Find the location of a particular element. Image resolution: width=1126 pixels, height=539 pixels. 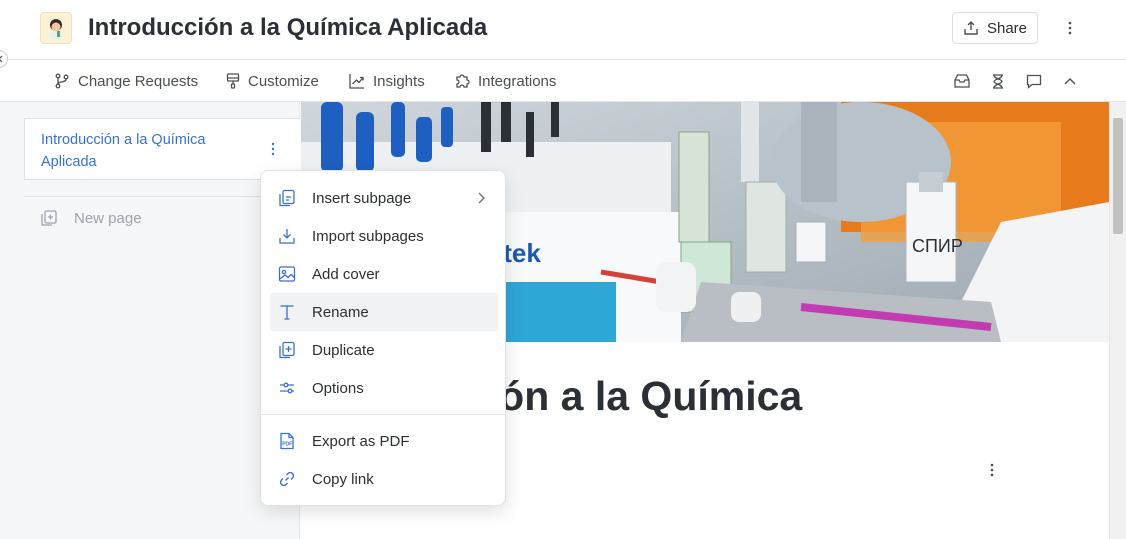

share-icon is located at coordinates (971, 28).